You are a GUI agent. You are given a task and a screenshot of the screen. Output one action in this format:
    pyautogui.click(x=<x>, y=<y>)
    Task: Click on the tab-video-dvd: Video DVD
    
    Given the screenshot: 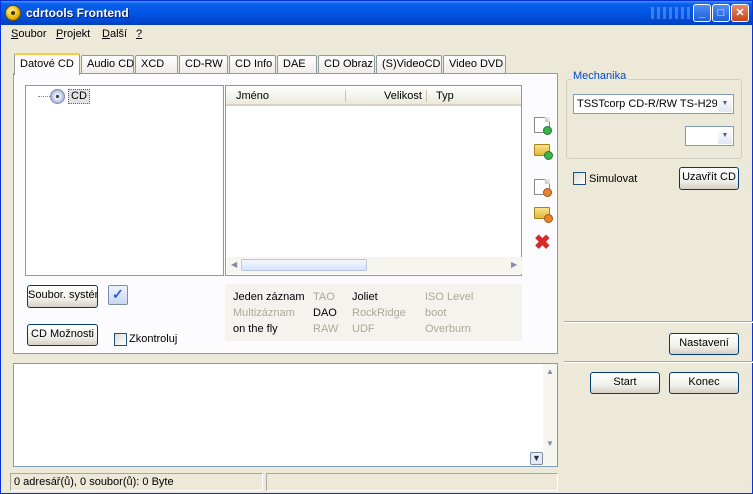 What is the action you would take?
    pyautogui.click(x=474, y=64)
    